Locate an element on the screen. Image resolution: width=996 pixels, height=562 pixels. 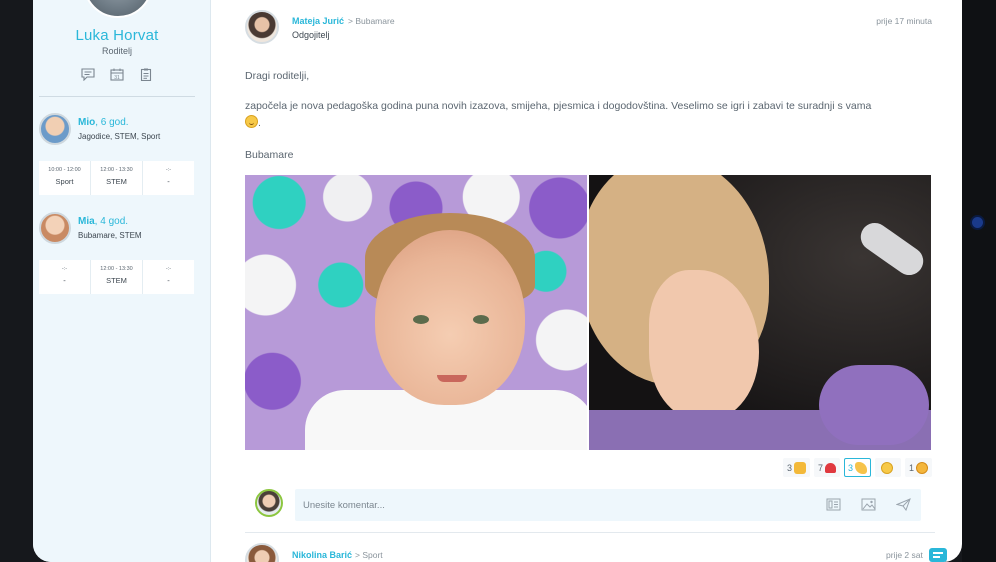
child-name: Mio, 6 god. is located at coordinates (103, 122).